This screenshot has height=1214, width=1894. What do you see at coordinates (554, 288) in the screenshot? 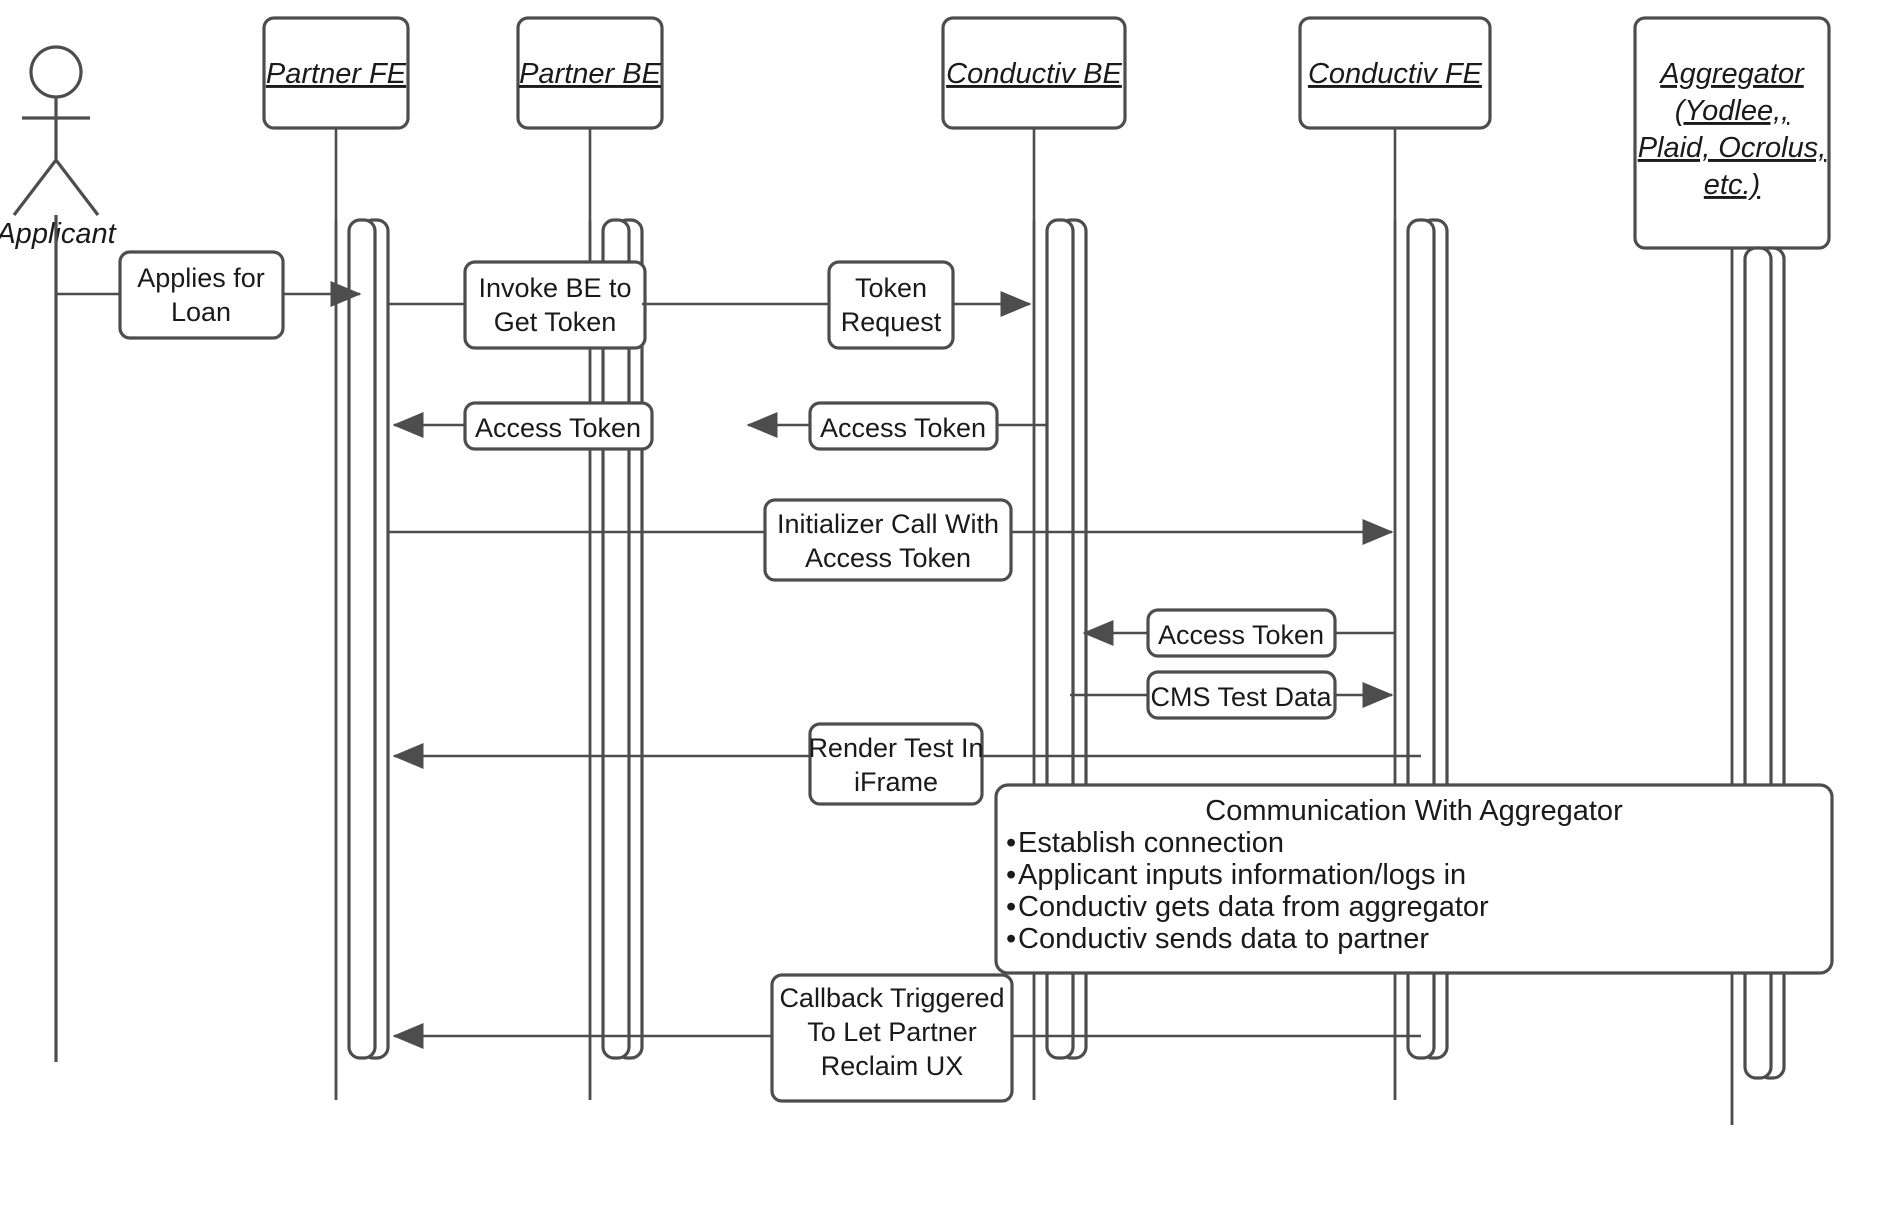
I see `message-label-m2-line1: Invoke BE to` at bounding box center [554, 288].